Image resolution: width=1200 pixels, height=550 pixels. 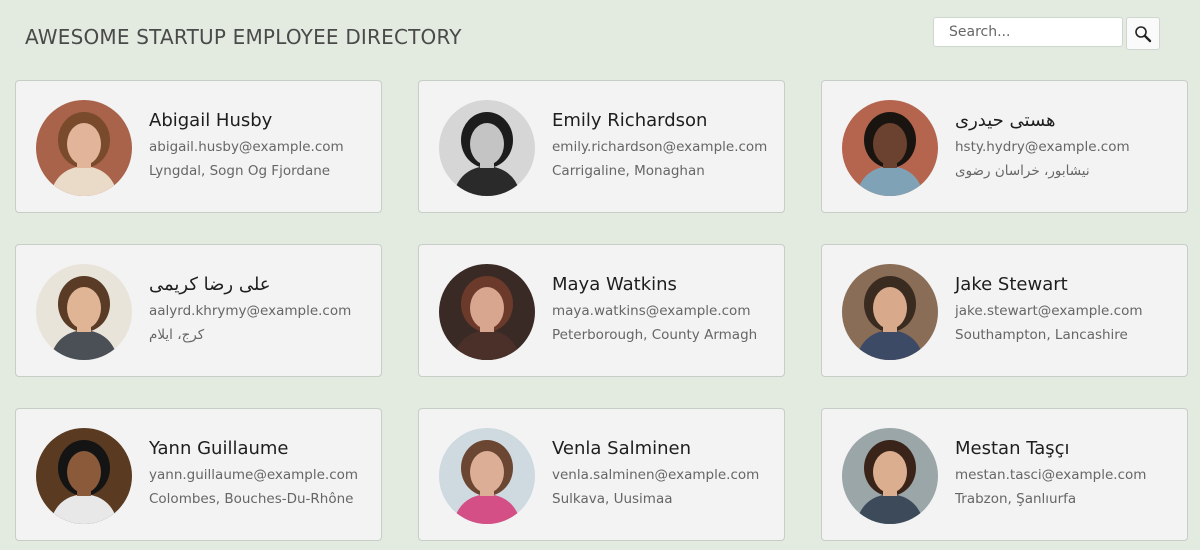 I want to click on employee-email: jake.stewart@example.com, so click(x=1049, y=311).